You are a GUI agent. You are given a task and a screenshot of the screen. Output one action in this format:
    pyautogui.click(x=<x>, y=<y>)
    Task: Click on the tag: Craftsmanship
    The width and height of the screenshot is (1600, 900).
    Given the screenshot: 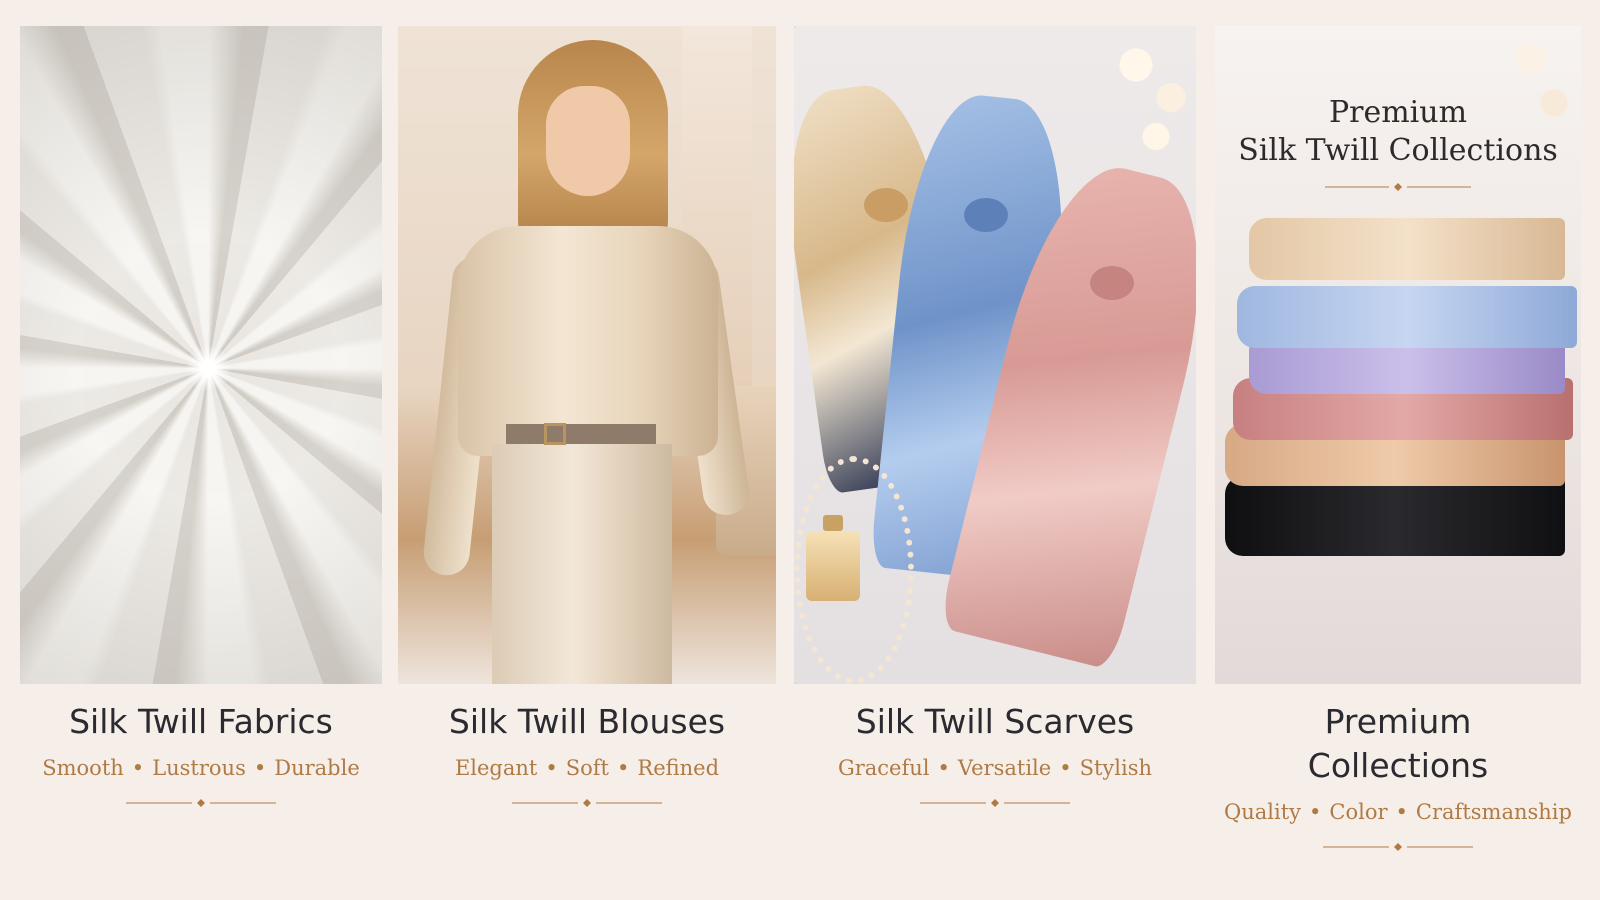 What is the action you would take?
    pyautogui.click(x=1493, y=812)
    